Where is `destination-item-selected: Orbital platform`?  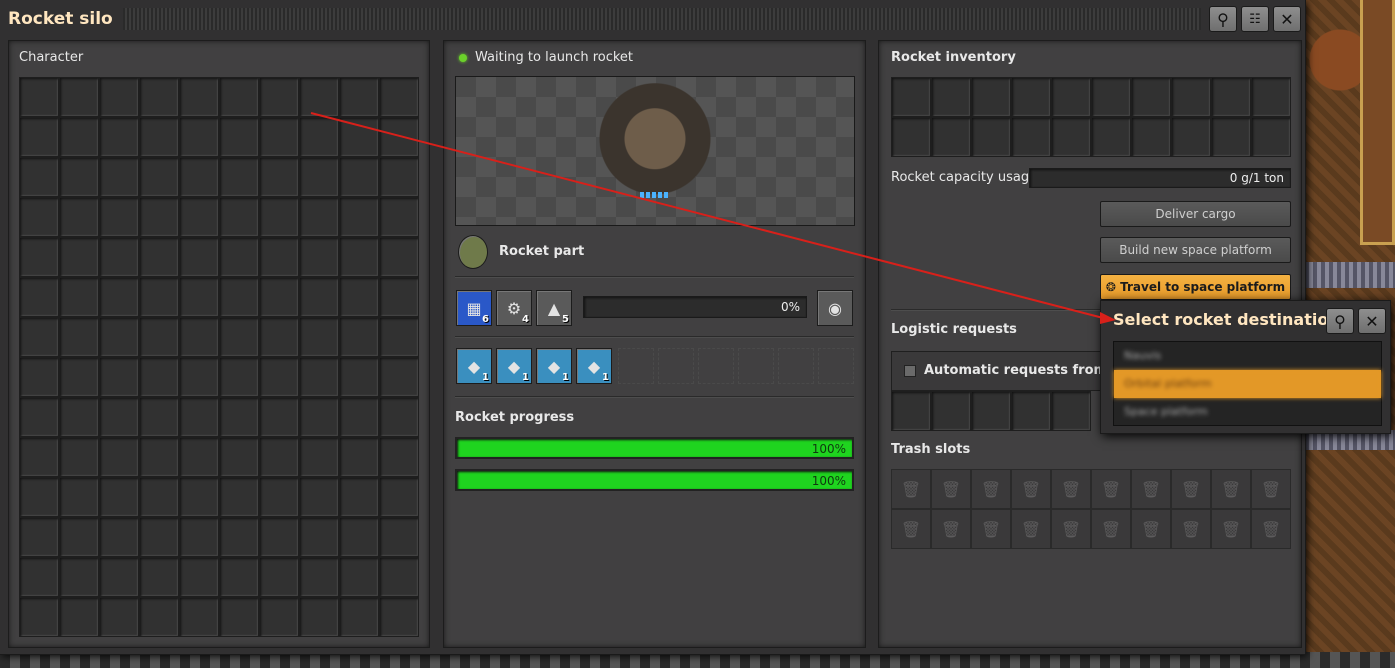
destination-item-selected: Orbital platform is located at coordinates (1247, 384).